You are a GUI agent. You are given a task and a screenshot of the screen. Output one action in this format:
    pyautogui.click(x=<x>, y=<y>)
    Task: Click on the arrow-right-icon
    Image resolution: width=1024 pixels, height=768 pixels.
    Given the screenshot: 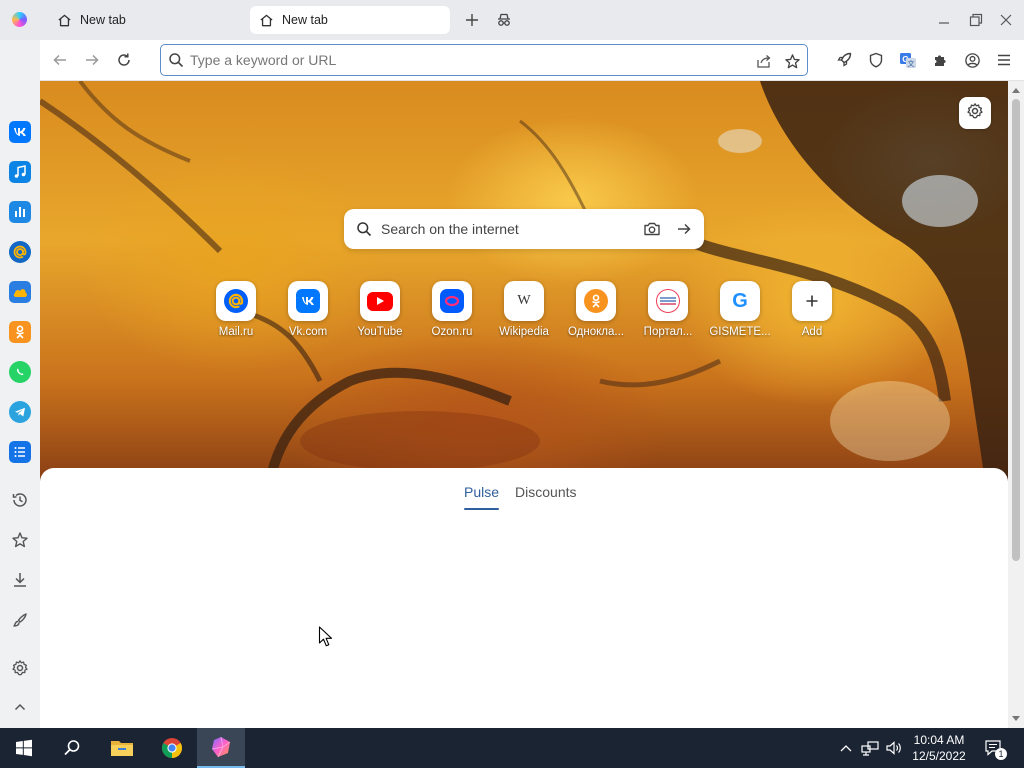 What is the action you would take?
    pyautogui.click(x=684, y=229)
    